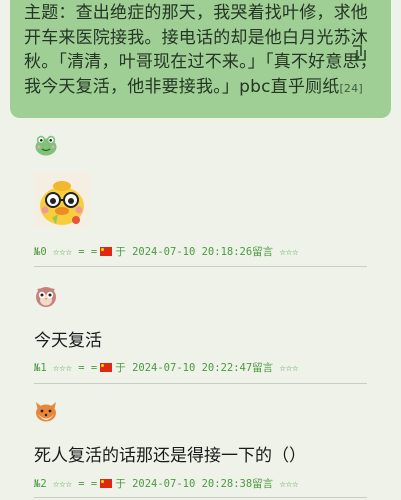 This screenshot has height=500, width=401. I want to click on post-number: №2, so click(40, 484).